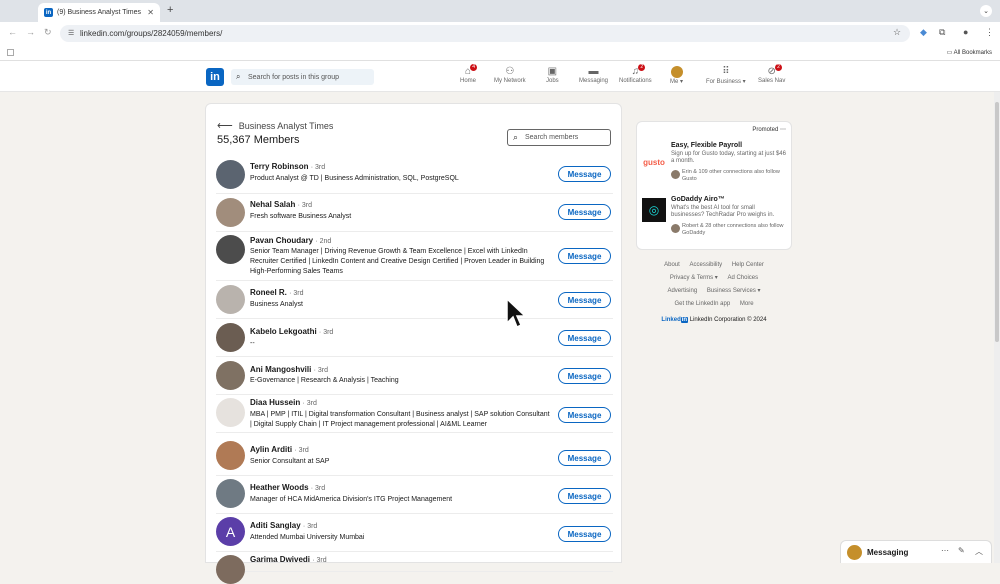  What do you see at coordinates (281, 204) in the screenshot?
I see `member-name: Nehal Salah · 3rd` at bounding box center [281, 204].